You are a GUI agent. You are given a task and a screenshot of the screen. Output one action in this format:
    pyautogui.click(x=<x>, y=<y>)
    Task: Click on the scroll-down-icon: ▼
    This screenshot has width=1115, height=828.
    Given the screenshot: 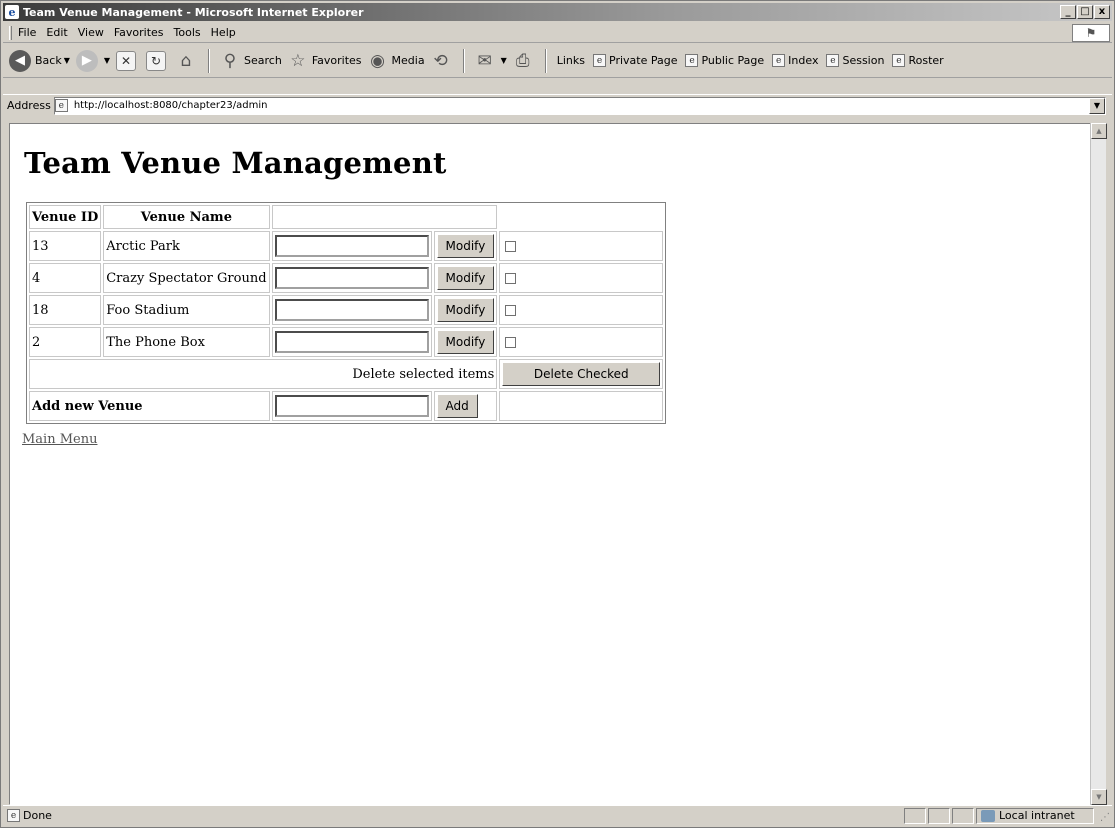 What is the action you would take?
    pyautogui.click(x=1099, y=797)
    